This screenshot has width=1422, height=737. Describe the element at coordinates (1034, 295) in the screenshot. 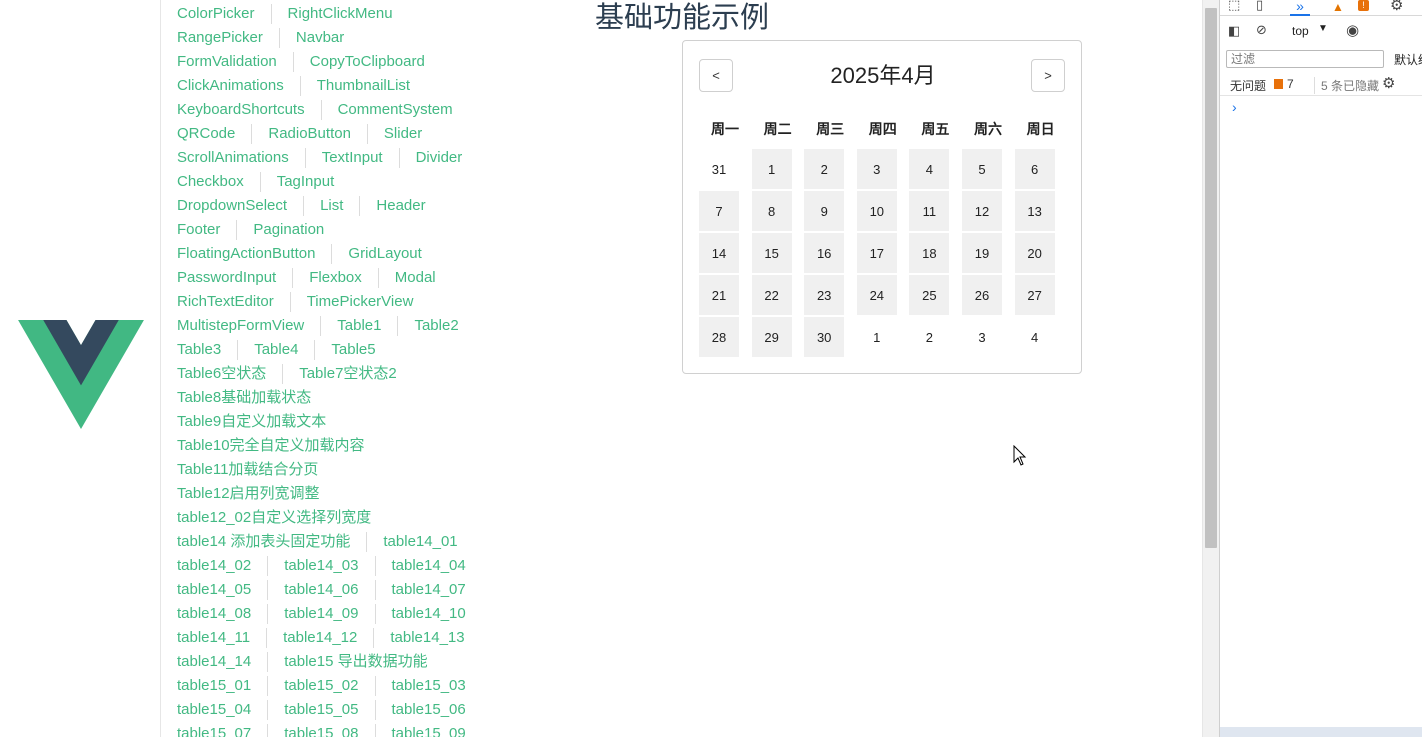

I see `calendar-day: 27` at that location.